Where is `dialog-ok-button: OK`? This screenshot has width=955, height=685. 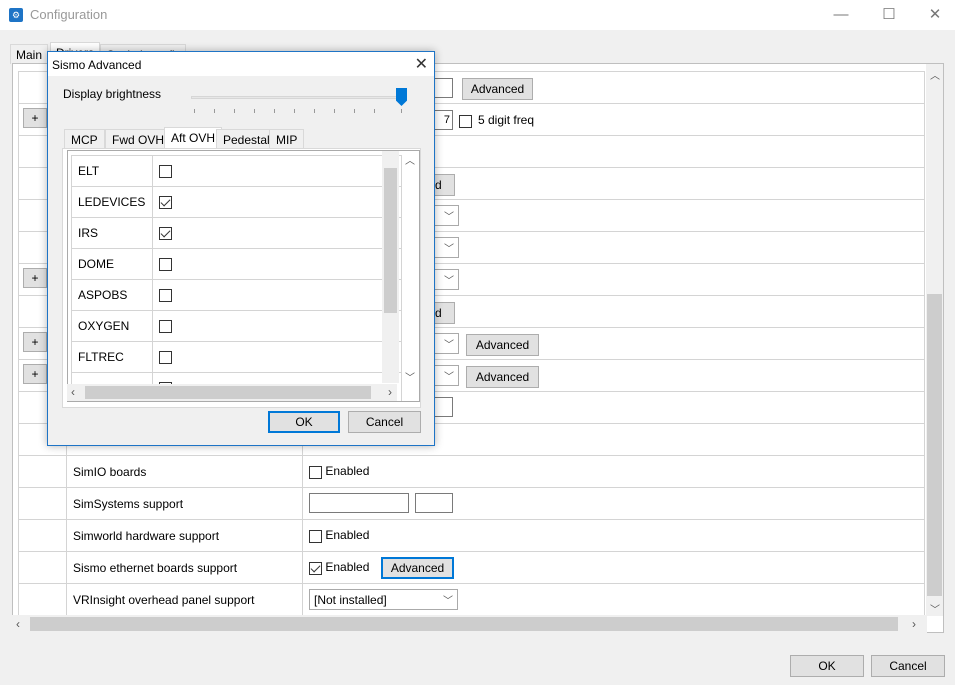 dialog-ok-button: OK is located at coordinates (304, 422).